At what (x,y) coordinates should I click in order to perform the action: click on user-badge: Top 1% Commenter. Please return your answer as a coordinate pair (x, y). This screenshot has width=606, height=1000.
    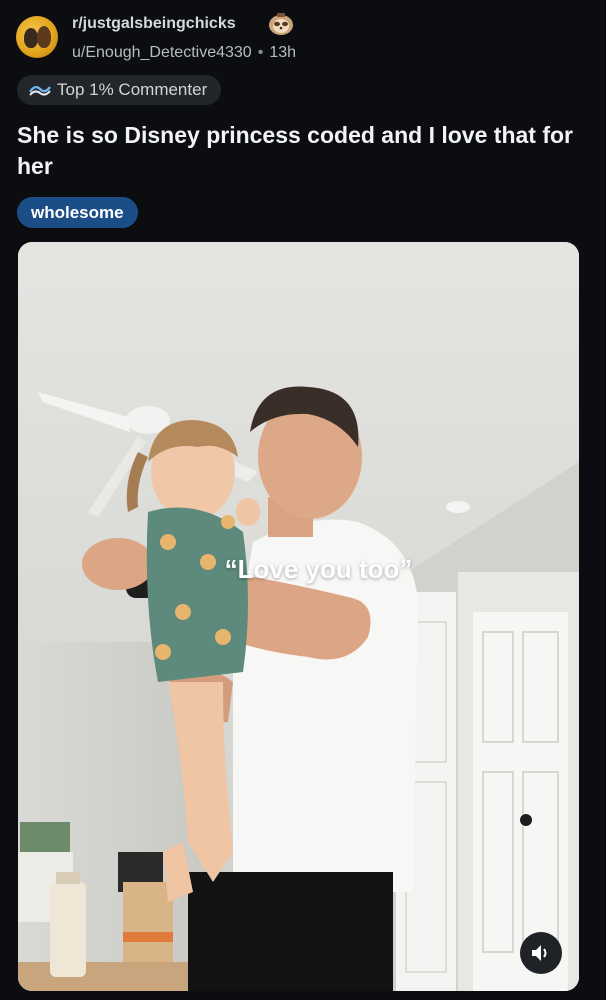
    Looking at the image, I should click on (119, 90).